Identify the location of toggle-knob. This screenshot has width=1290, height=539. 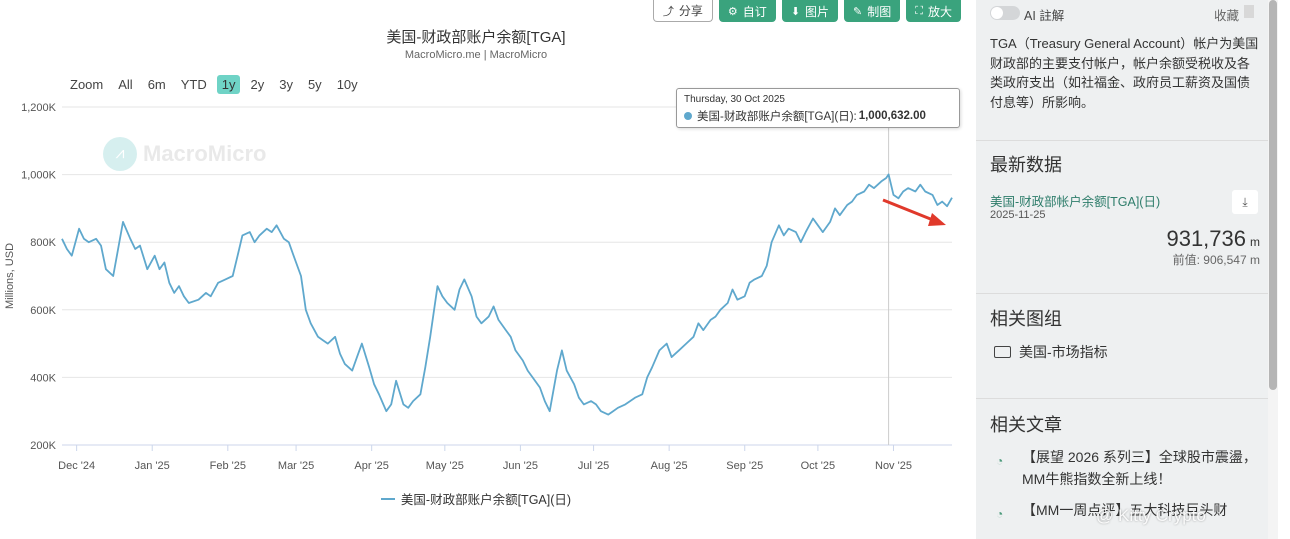
(997, 13).